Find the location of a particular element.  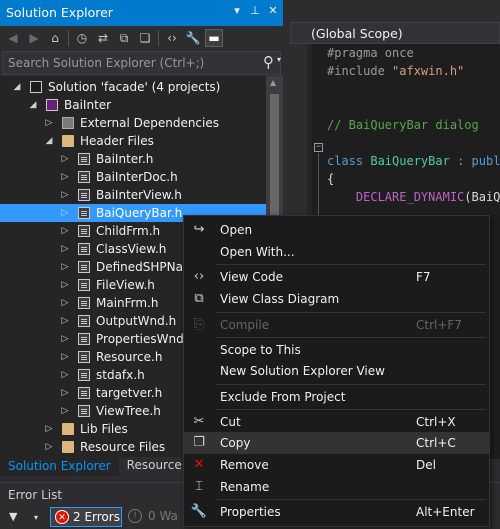

sync-icon: ⇄ is located at coordinates (103, 38).